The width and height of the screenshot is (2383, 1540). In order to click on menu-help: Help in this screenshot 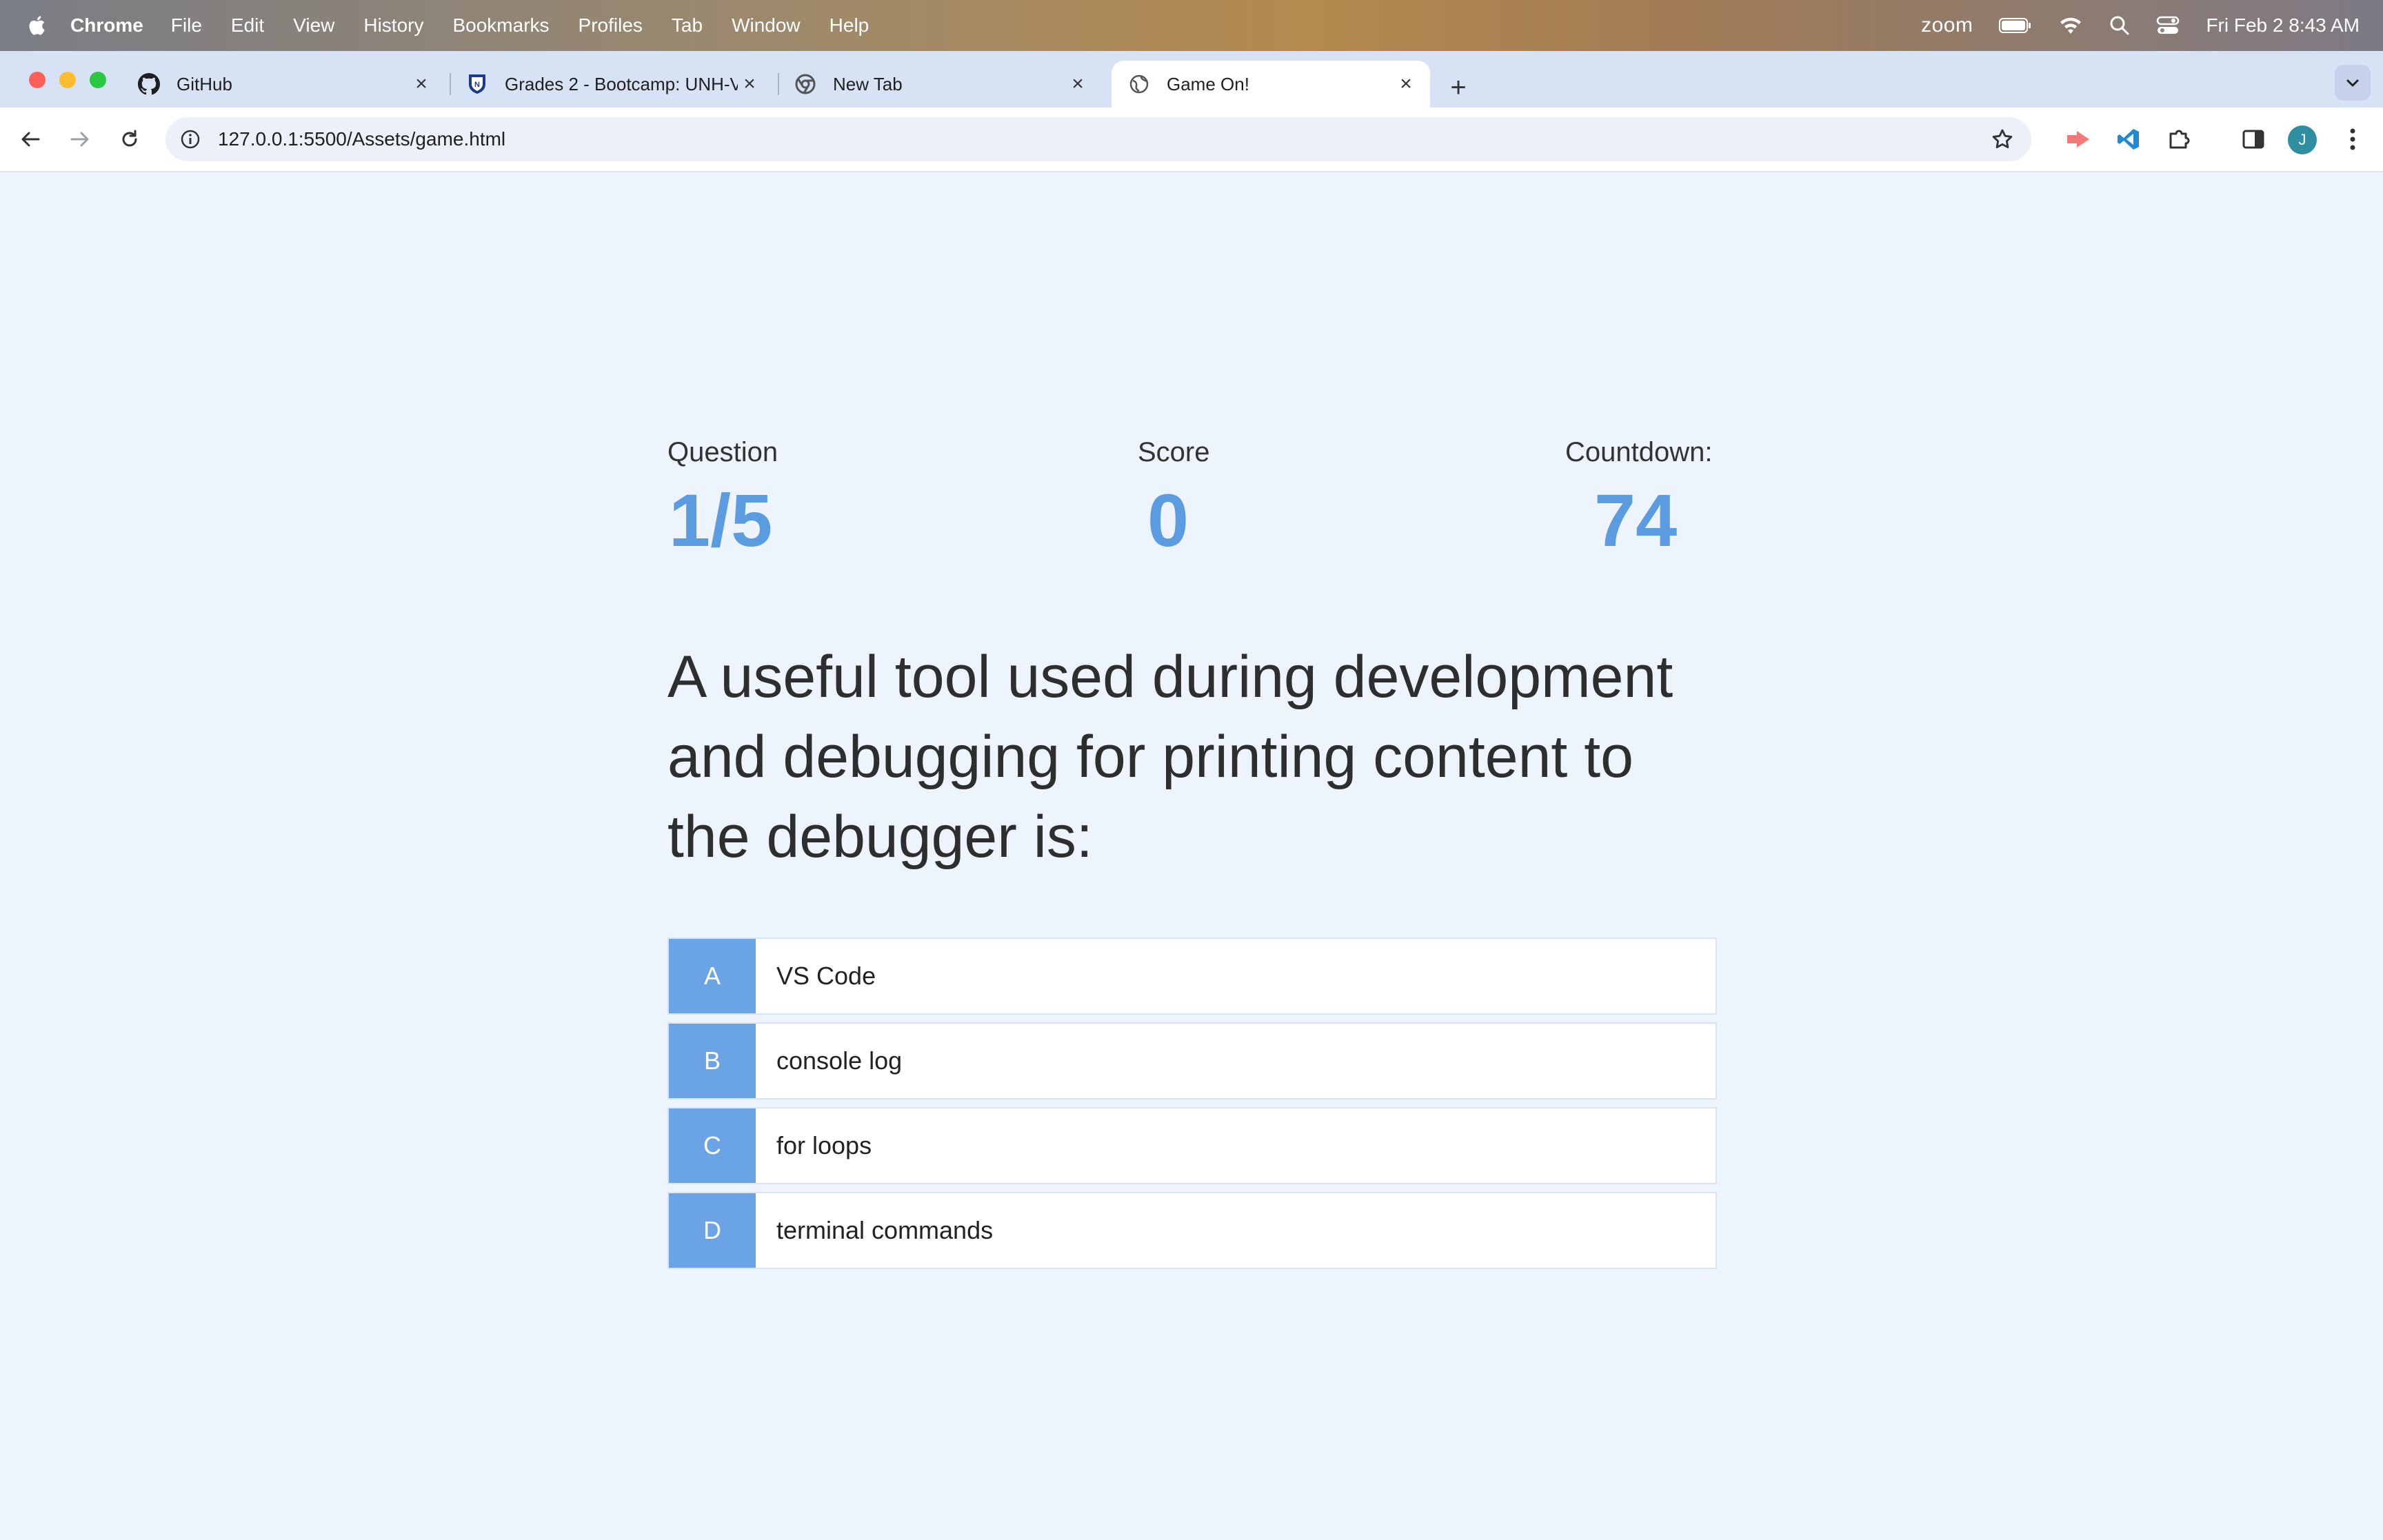, I will do `click(849, 26)`.